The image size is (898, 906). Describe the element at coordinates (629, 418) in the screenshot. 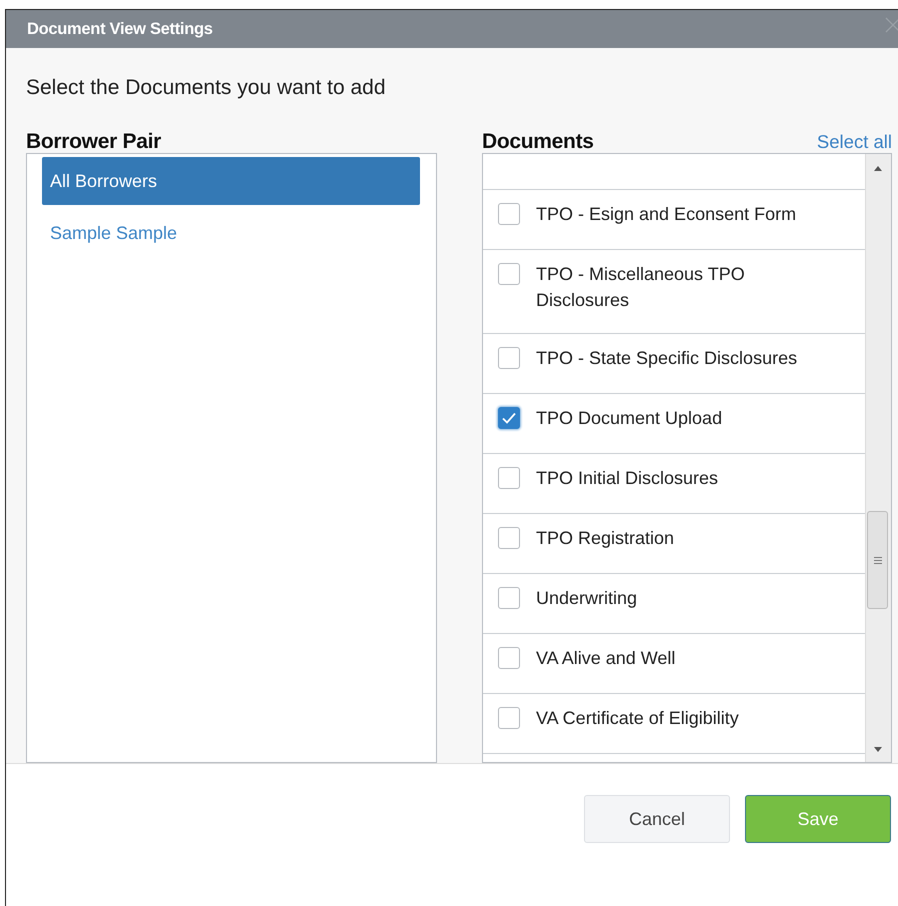

I see `document-label: TPO Document Upload` at that location.